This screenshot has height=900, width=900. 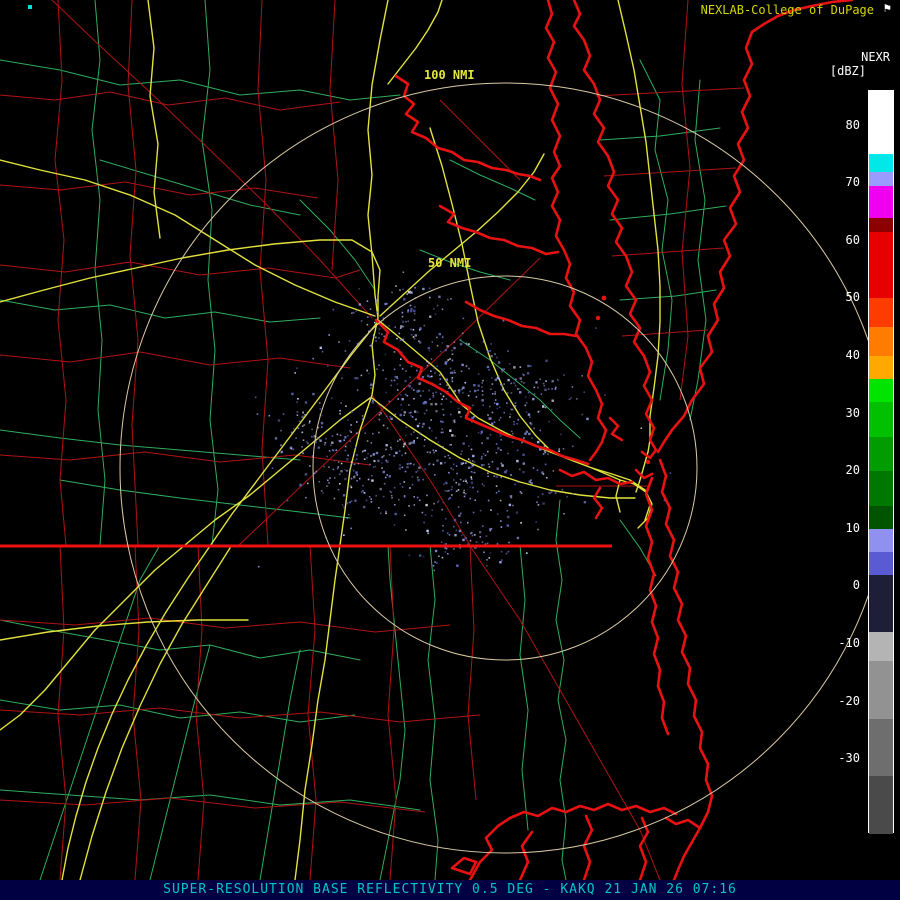 What do you see at coordinates (787, 10) in the screenshot?
I see `attribution-text: NEXLAB-College of DuPage` at bounding box center [787, 10].